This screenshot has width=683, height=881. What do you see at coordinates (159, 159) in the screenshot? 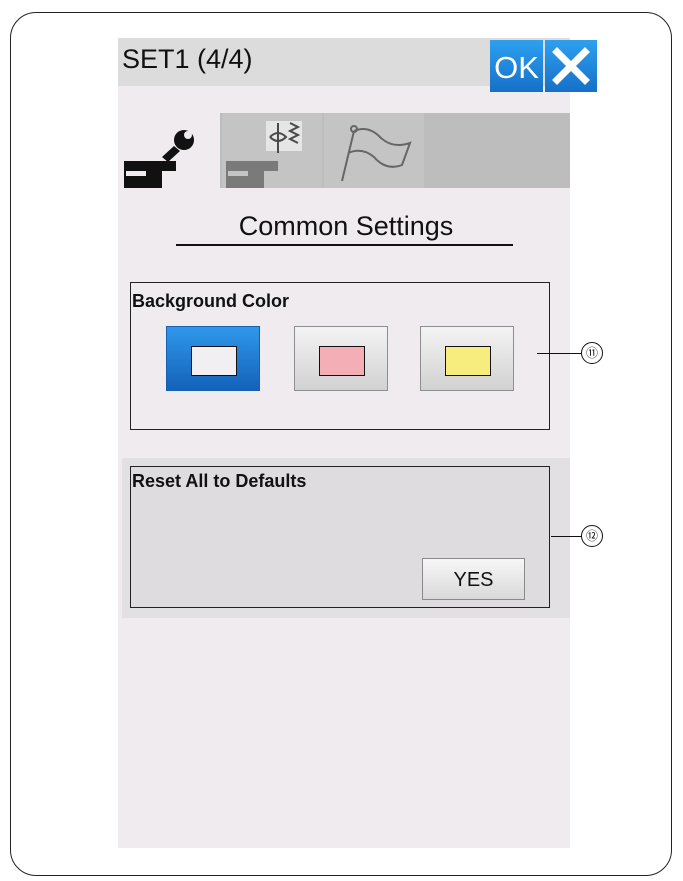
I see `machine-wrench-icon` at bounding box center [159, 159].